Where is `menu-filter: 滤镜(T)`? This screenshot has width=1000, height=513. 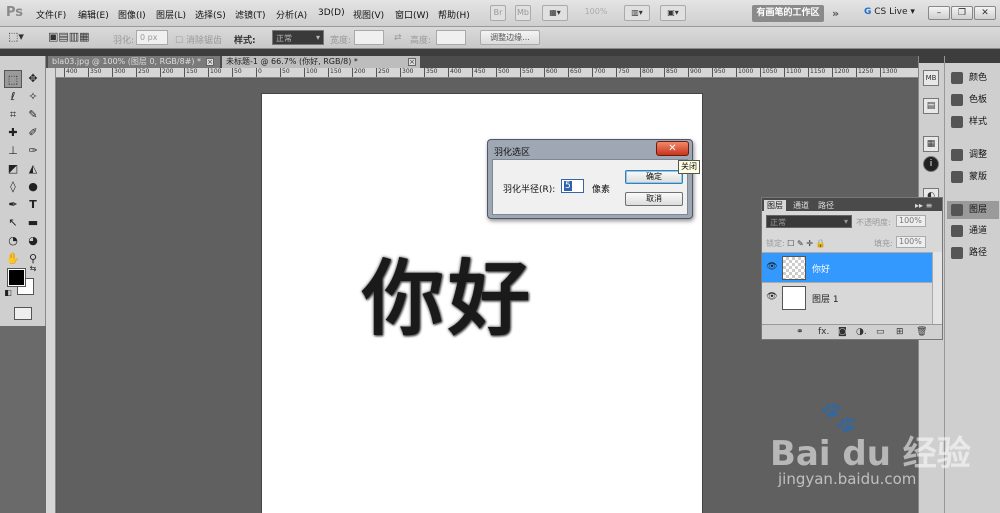
menu-filter: 滤镜(T) is located at coordinates (250, 14).